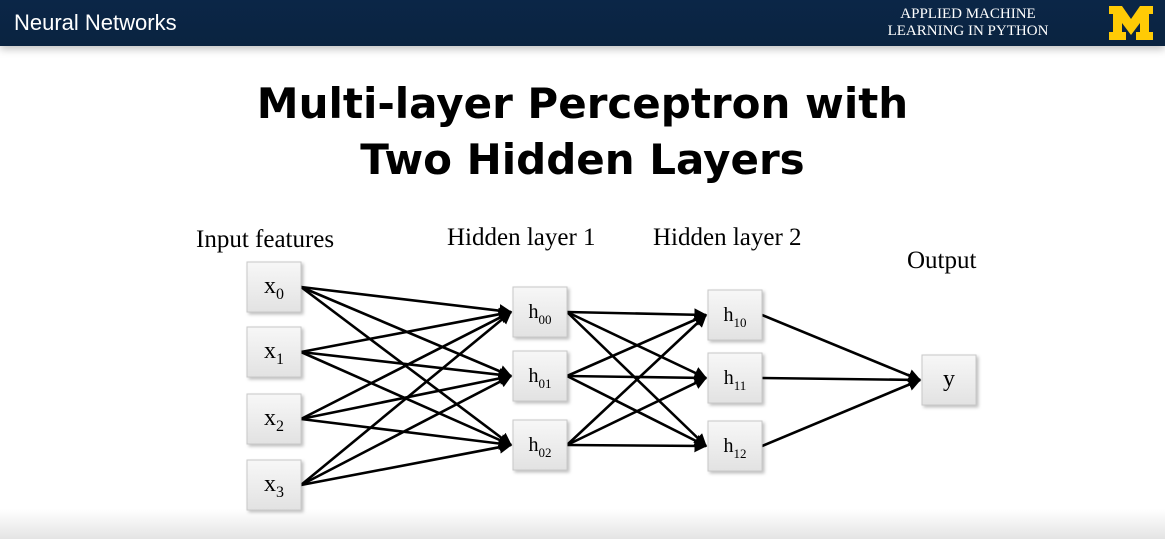 The width and height of the screenshot is (1165, 539). I want to click on bottom-shadow, so click(582, 524).